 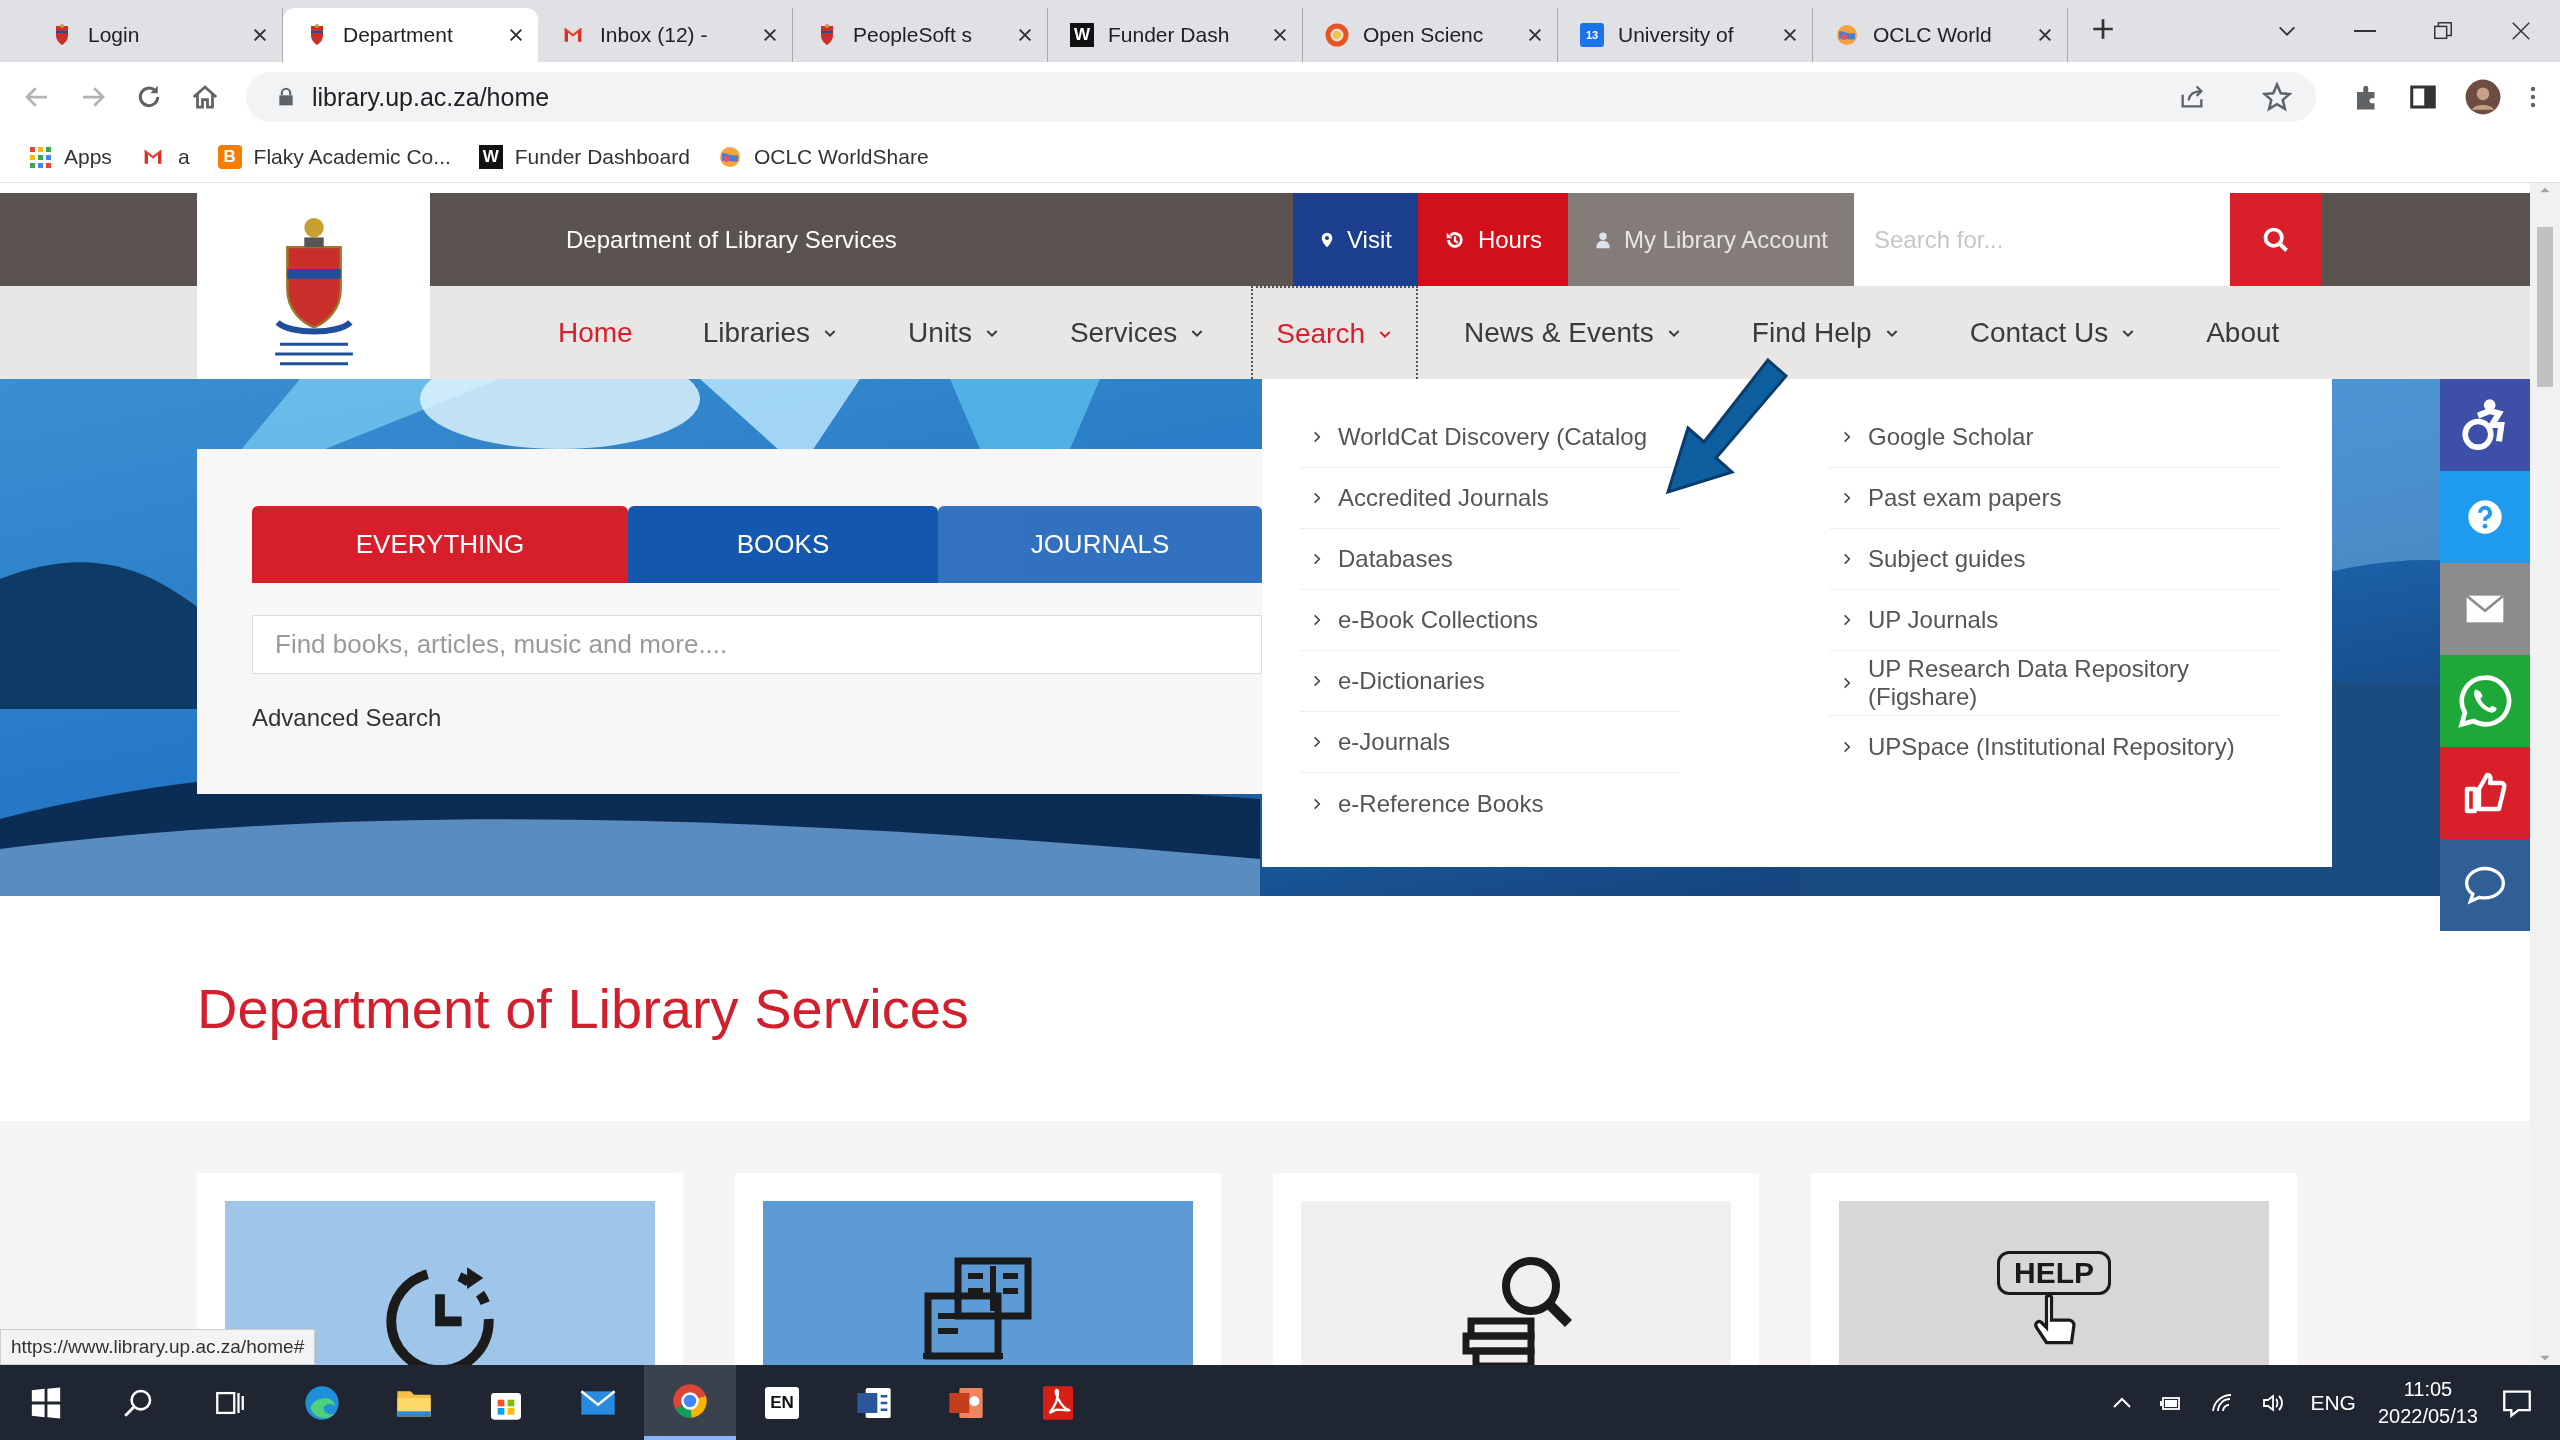 What do you see at coordinates (1490, 559) in the screenshot?
I see `dropdown-link: Databases` at bounding box center [1490, 559].